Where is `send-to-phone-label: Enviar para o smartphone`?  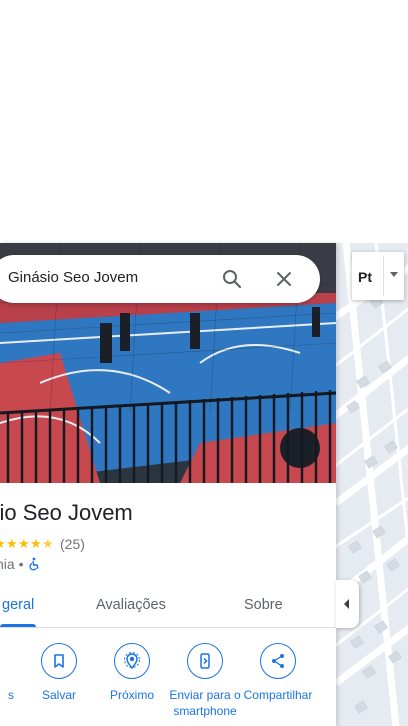
send-to-phone-label: Enviar para o smartphone is located at coordinates (205, 703).